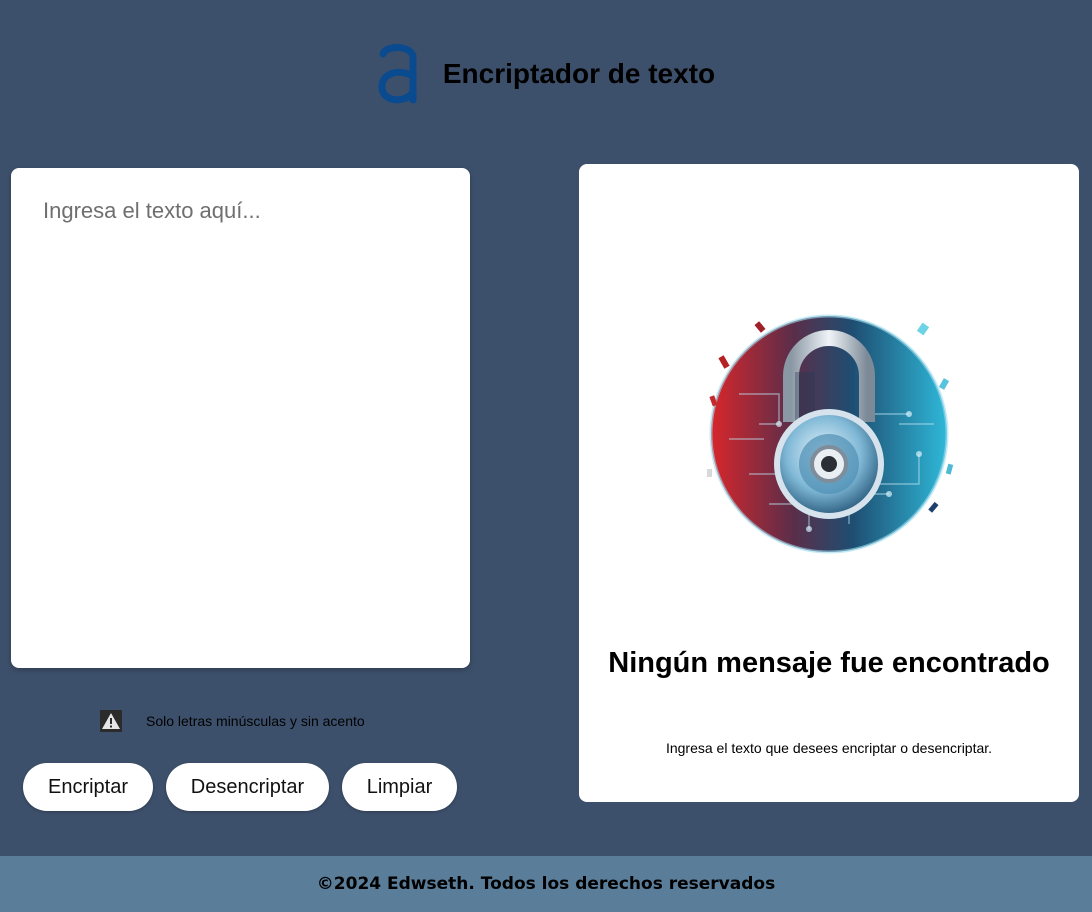 Image resolution: width=1092 pixels, height=912 pixels. What do you see at coordinates (829, 663) in the screenshot?
I see `empty-message-title: Ningún mensaje fue encontrado` at bounding box center [829, 663].